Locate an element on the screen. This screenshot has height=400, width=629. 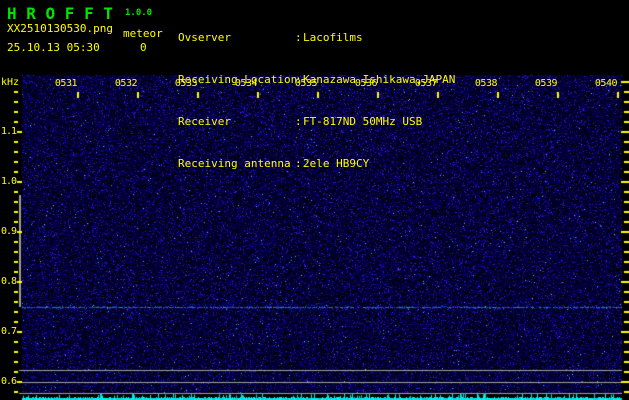
info-row-antenna: Receiving antenna : 2ele HB9CY is located at coordinates (316, 164).